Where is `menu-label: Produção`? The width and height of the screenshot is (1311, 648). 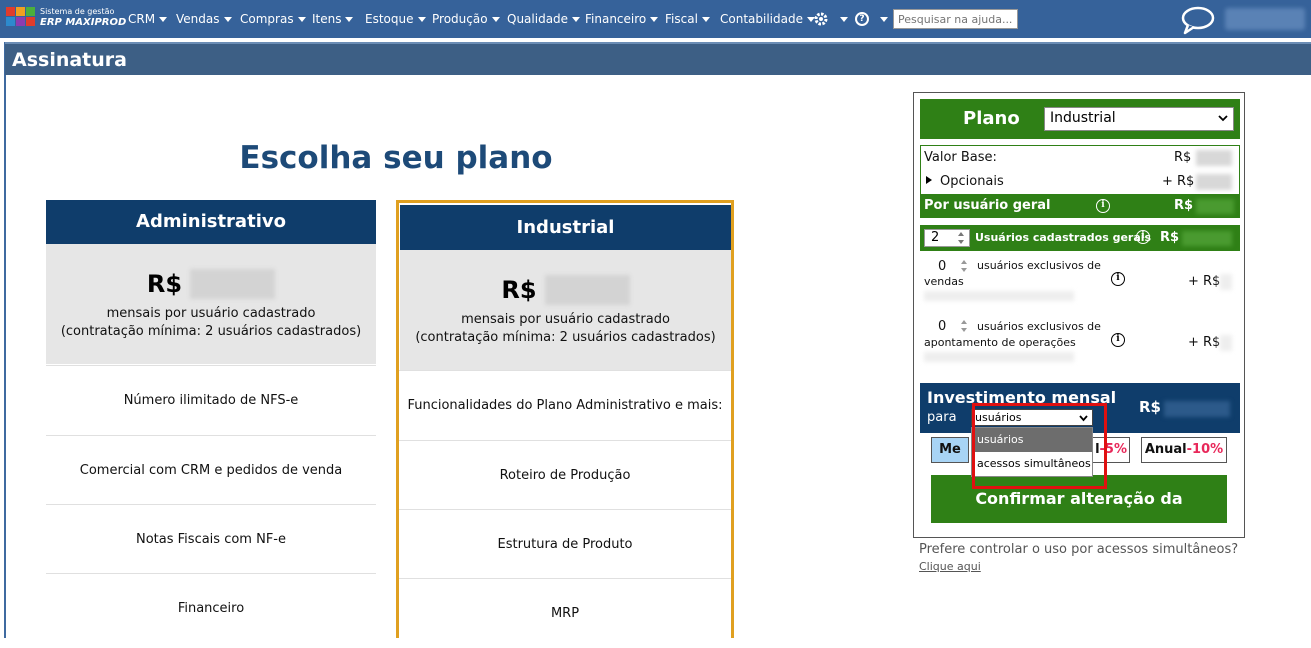
menu-label: Produção is located at coordinates (460, 19).